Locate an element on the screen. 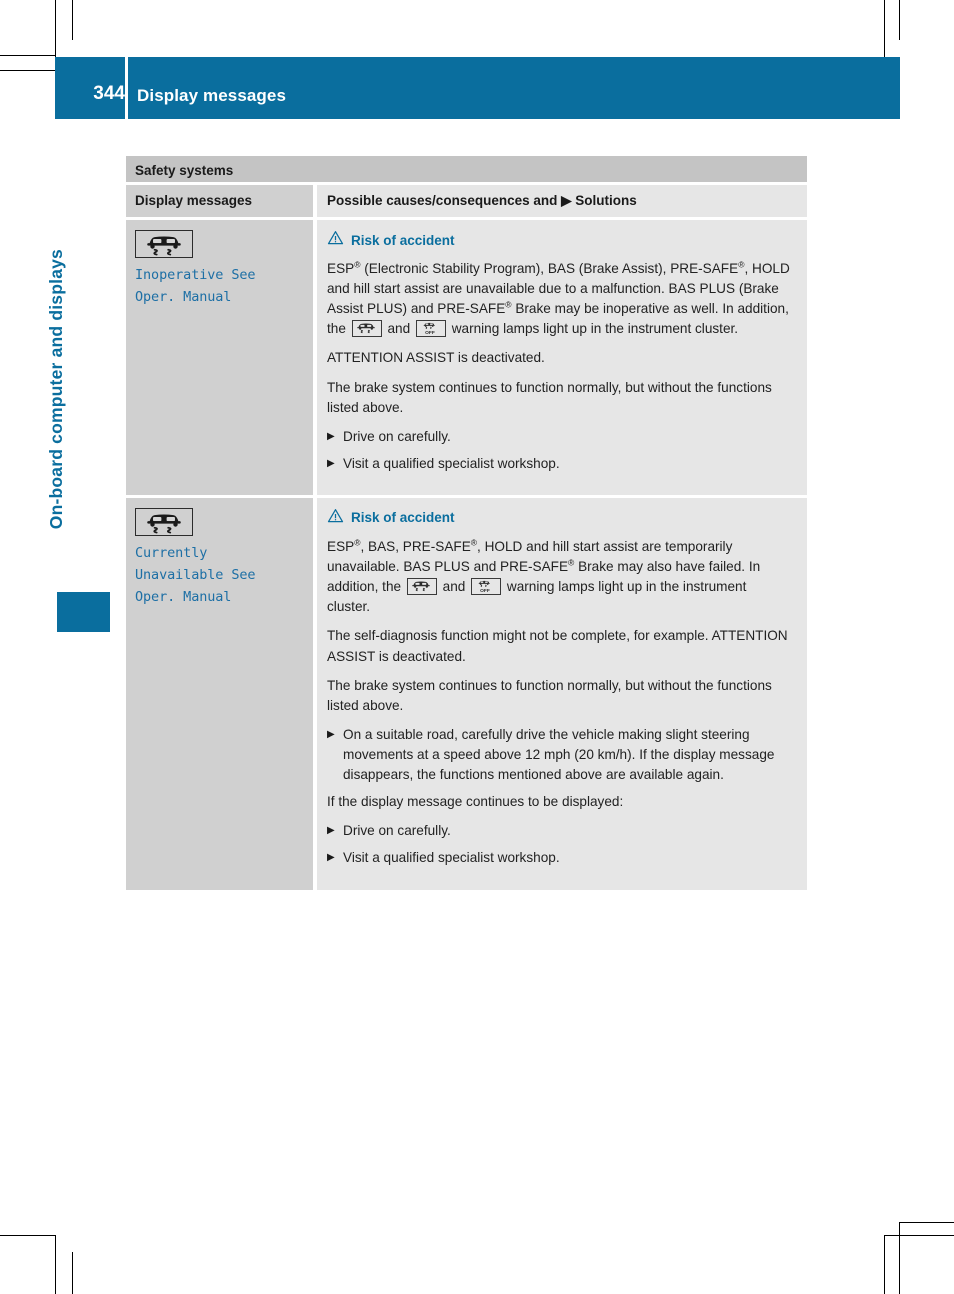 Image resolution: width=954 pixels, height=1294 pixels. section-title: Safety systems is located at coordinates (466, 169).